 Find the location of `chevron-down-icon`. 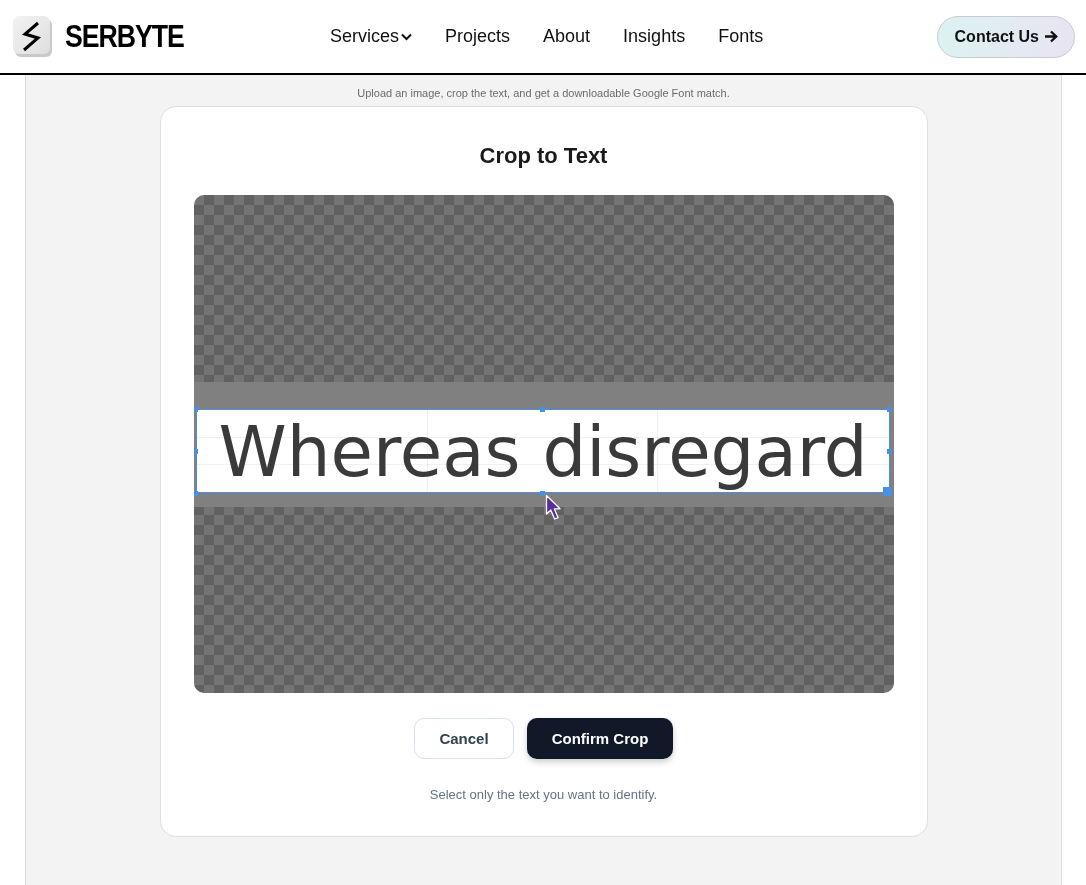

chevron-down-icon is located at coordinates (407, 36).